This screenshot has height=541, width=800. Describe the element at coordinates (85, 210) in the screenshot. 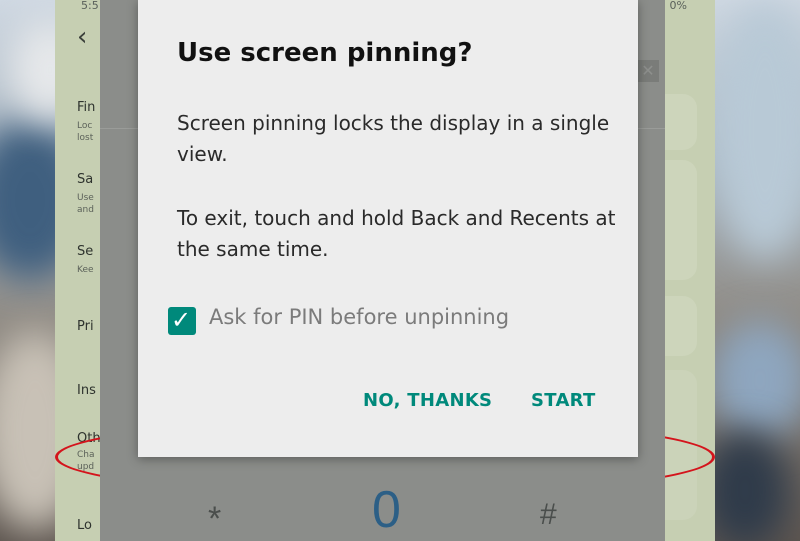

I see `settings-item-subtitle: and` at that location.